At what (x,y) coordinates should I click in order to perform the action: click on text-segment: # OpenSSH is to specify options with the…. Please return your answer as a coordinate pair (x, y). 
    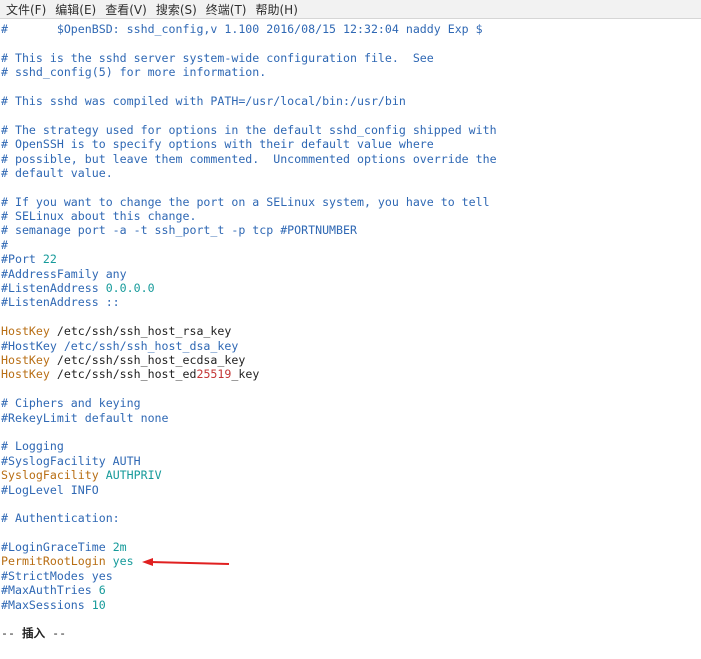
    Looking at the image, I should click on (217, 144).